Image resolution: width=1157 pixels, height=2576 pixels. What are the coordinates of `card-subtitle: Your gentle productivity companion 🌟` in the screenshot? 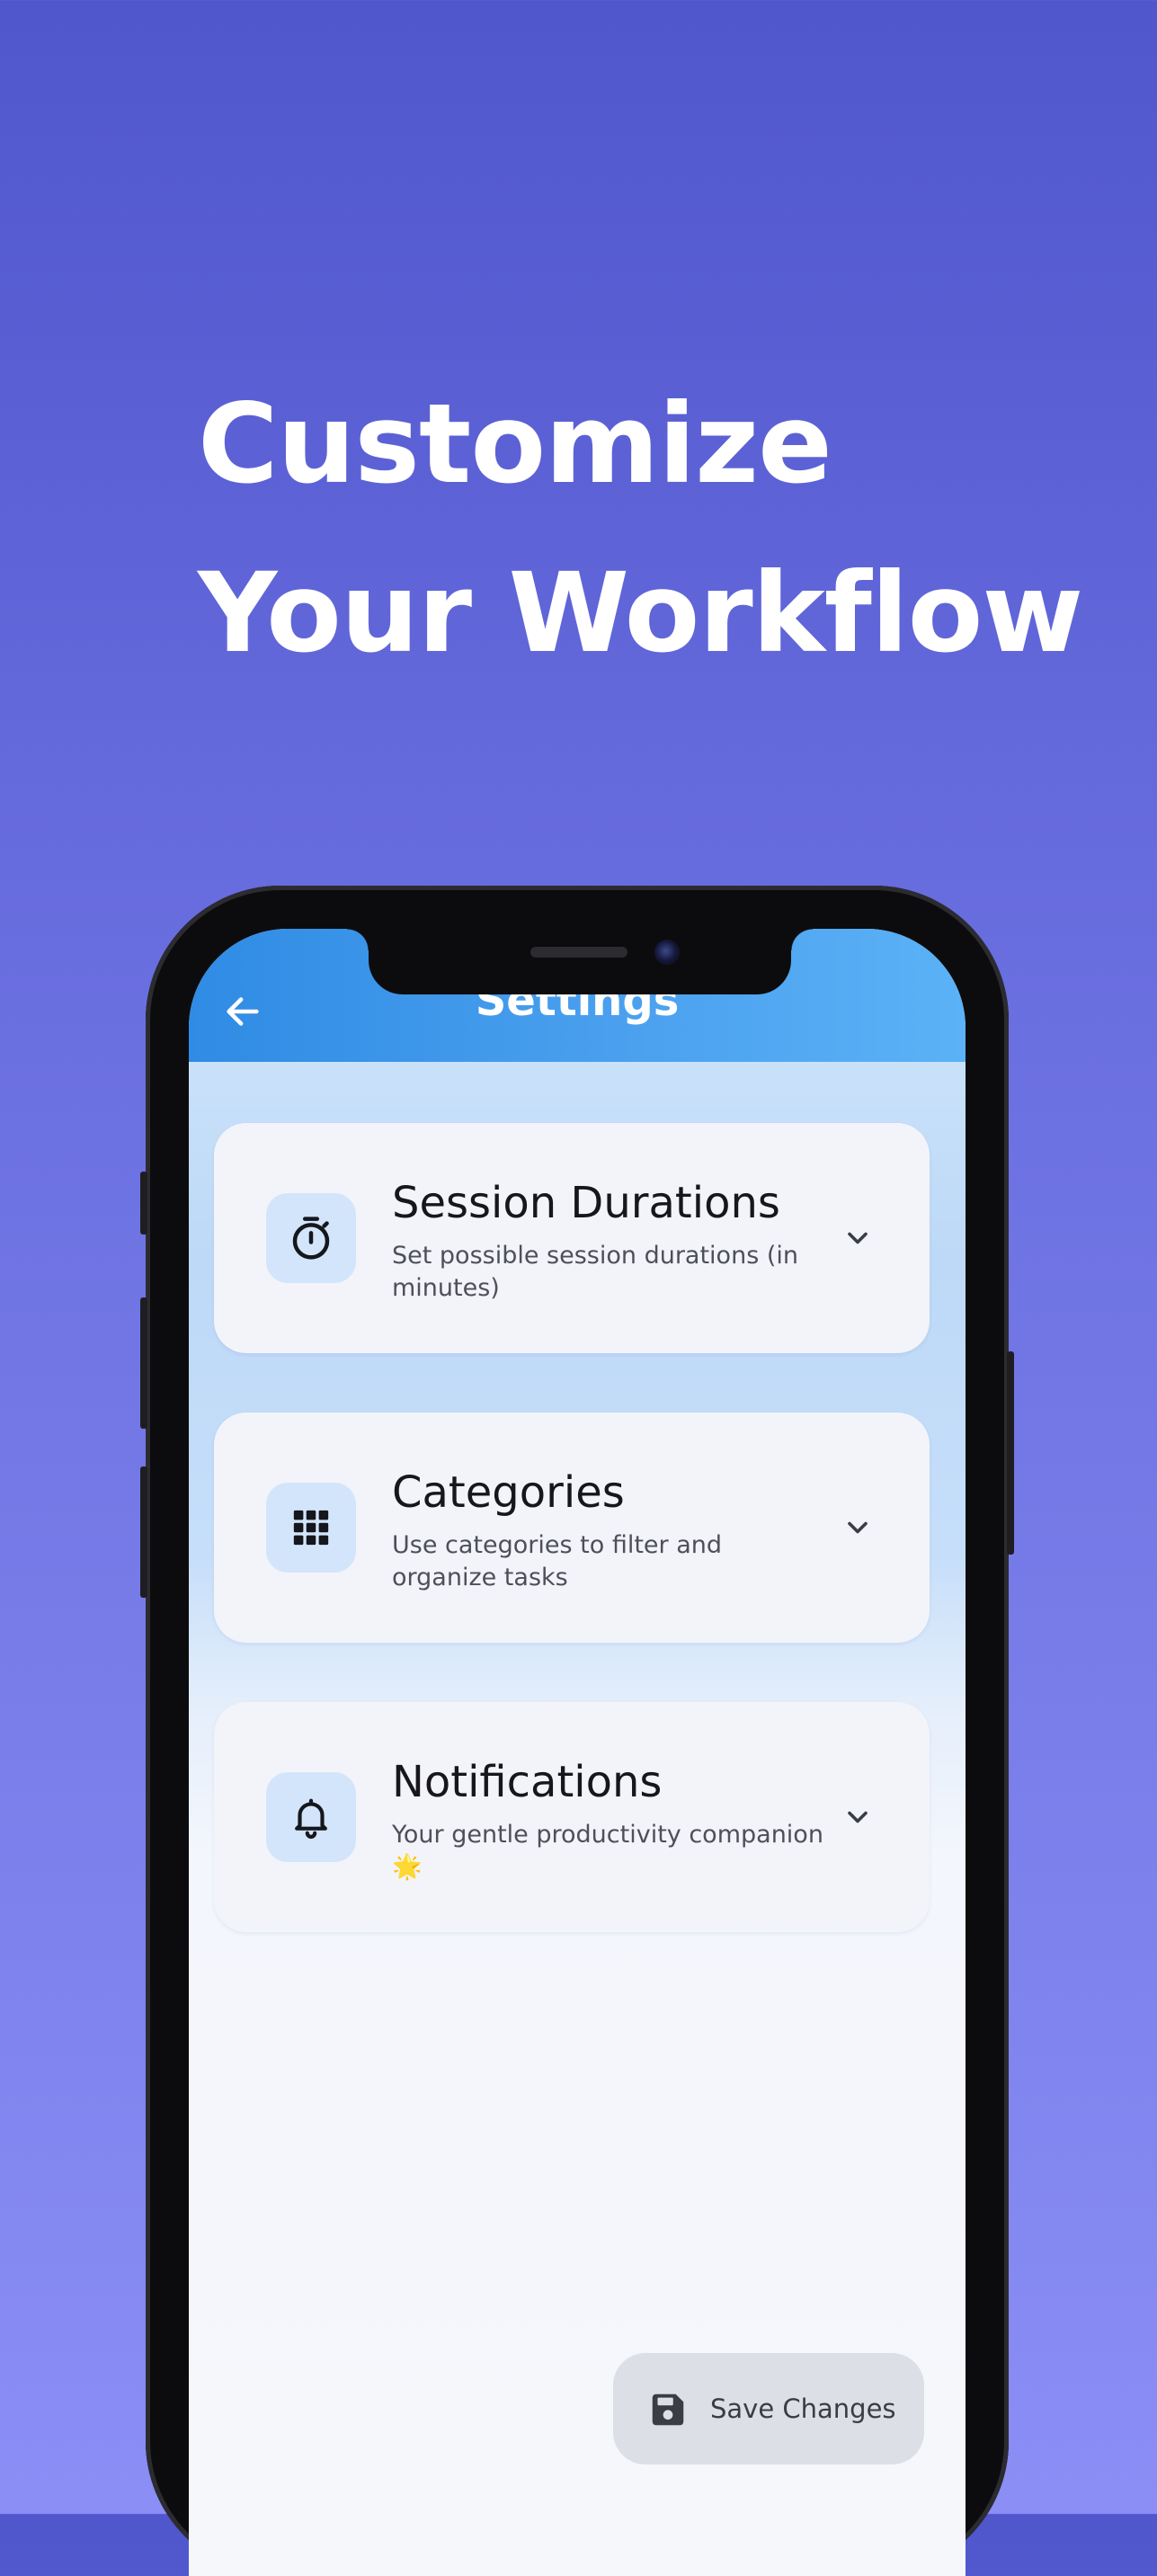 It's located at (607, 1851).